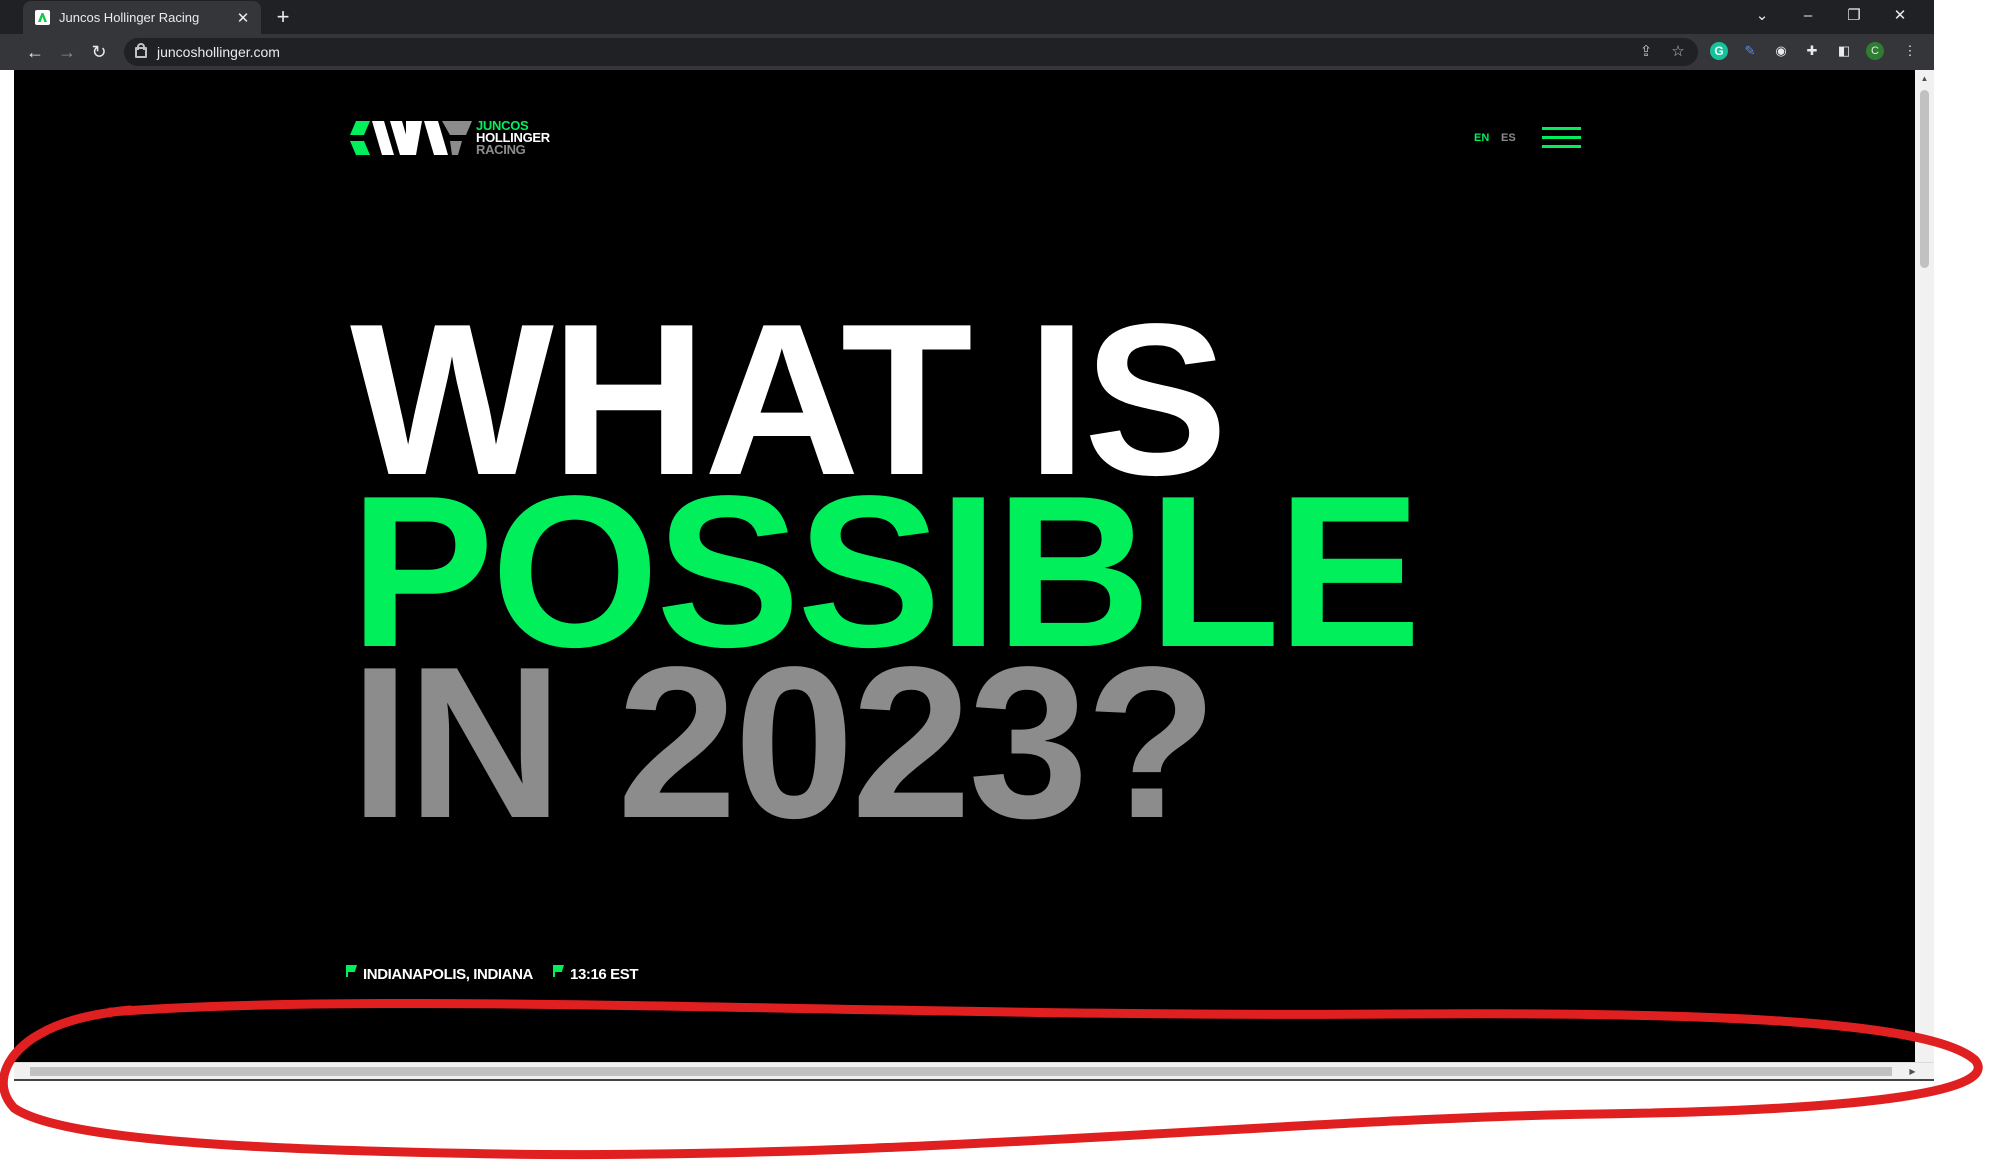 The width and height of the screenshot is (1992, 1176). I want to click on vertical-scrollbar: ▲, so click(1924, 566).